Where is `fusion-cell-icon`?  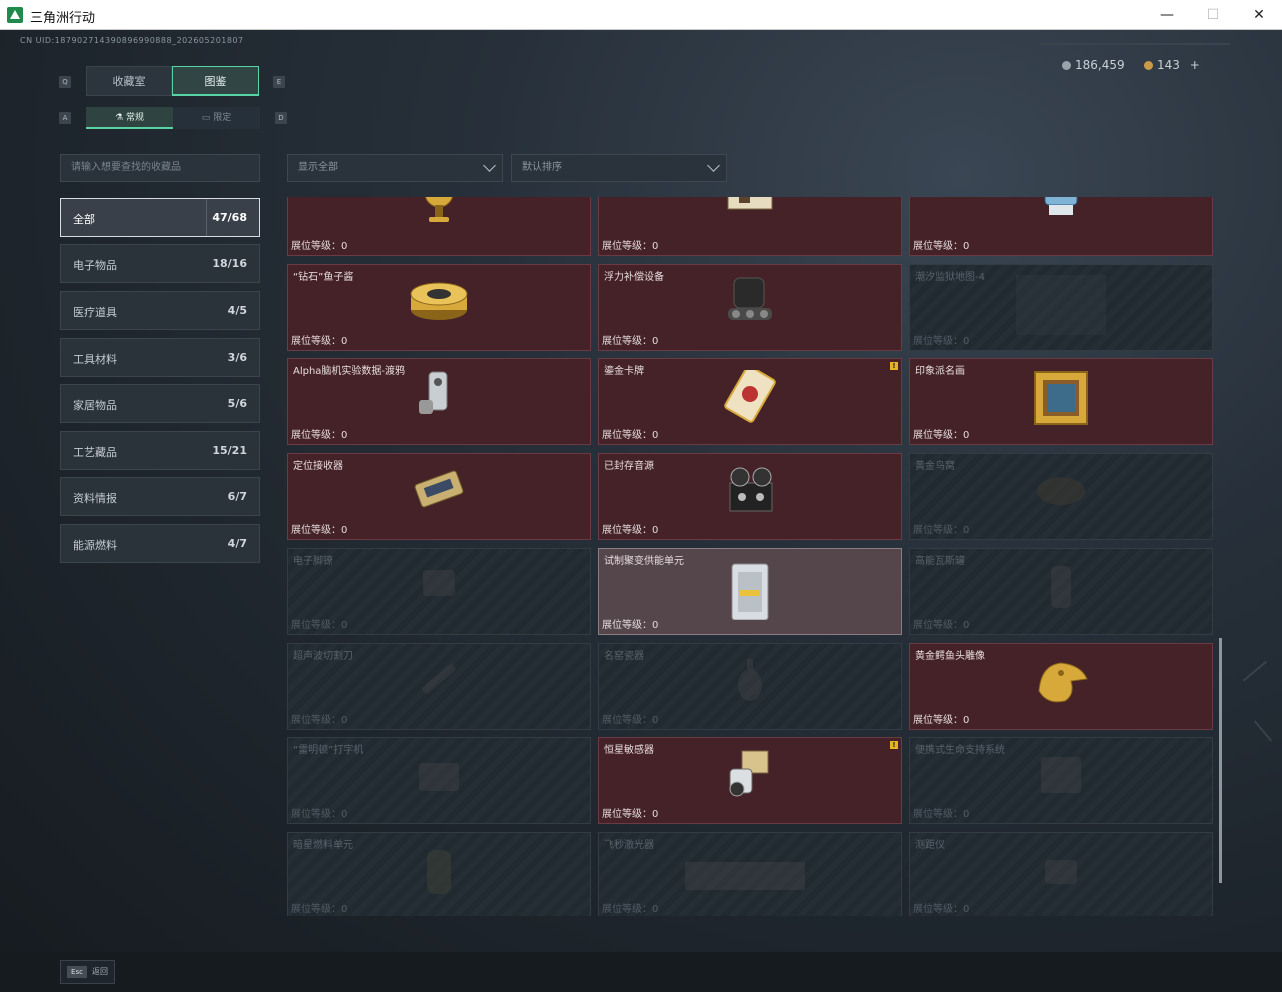
fusion-cell-icon is located at coordinates (750, 592).